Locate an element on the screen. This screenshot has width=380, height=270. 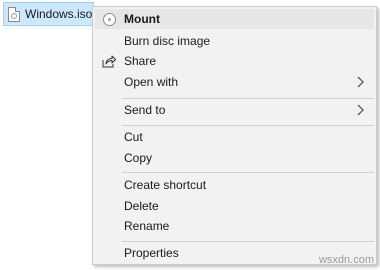
watermark: wsxdn.com is located at coordinates (346, 260).